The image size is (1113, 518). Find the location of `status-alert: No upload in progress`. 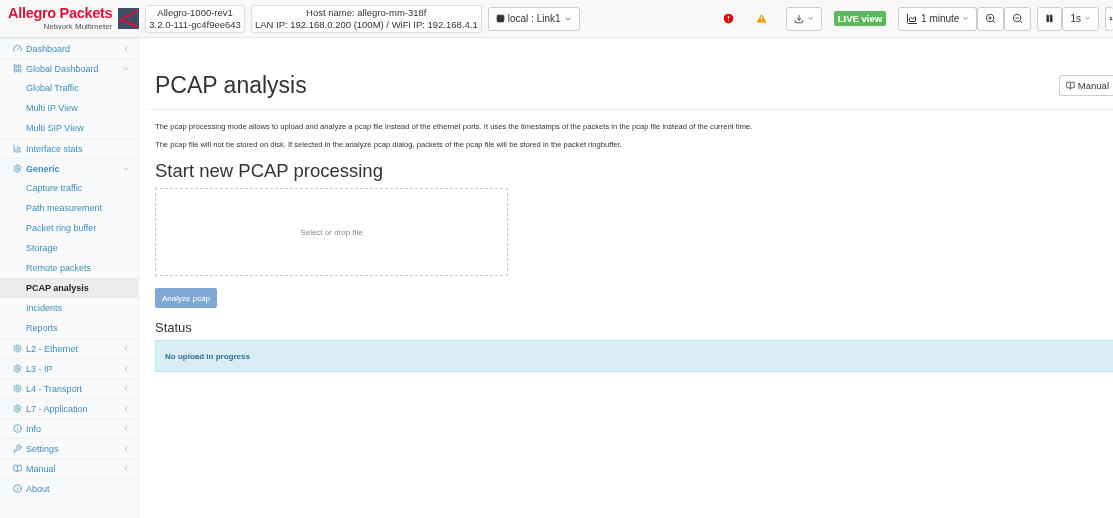

status-alert: No upload in progress is located at coordinates (634, 356).